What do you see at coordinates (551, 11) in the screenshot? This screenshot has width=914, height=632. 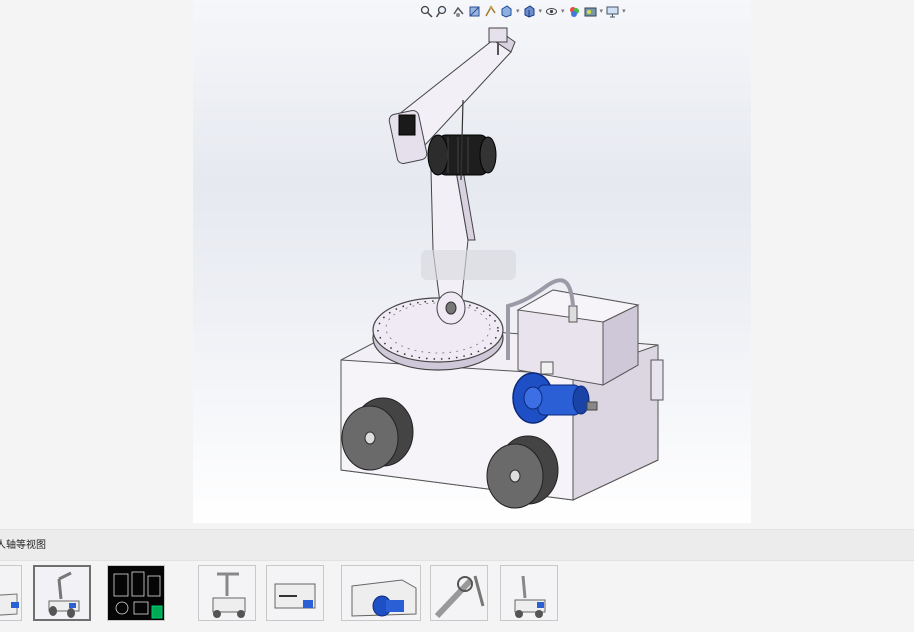 I see `hide-show-items-icon` at bounding box center [551, 11].